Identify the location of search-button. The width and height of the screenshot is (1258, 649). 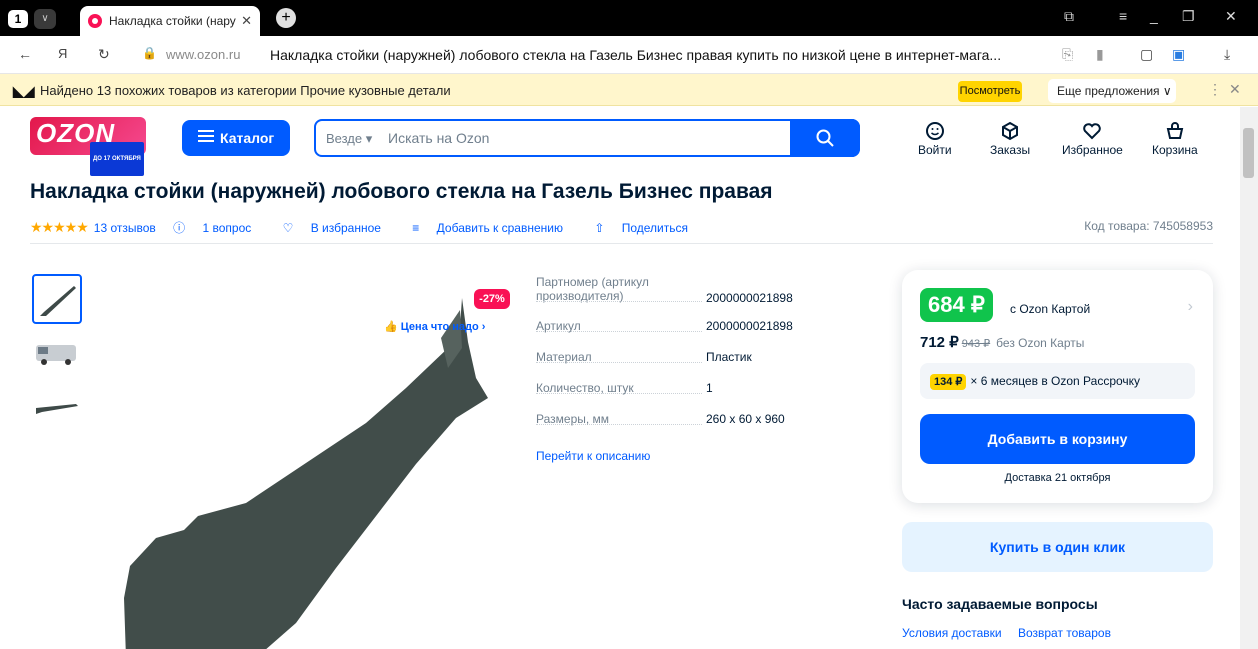
(825, 138).